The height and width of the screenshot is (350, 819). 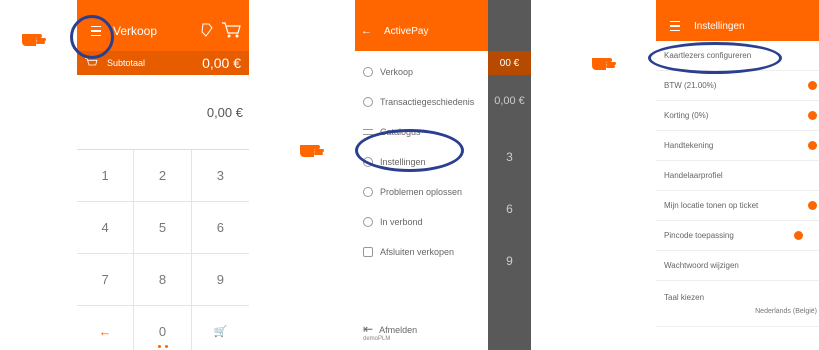 I want to click on key-5: 5, so click(x=163, y=228).